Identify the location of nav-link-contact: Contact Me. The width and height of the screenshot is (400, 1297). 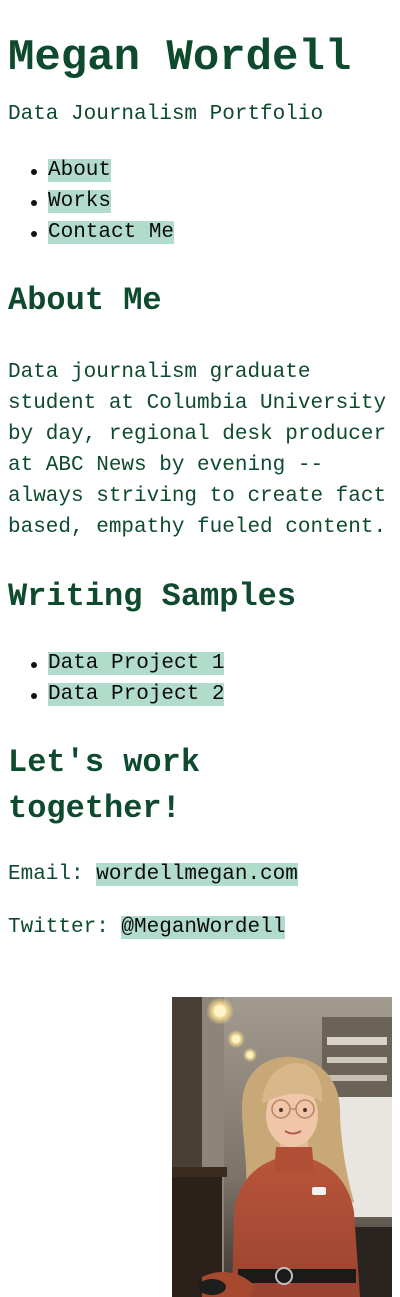
(111, 232).